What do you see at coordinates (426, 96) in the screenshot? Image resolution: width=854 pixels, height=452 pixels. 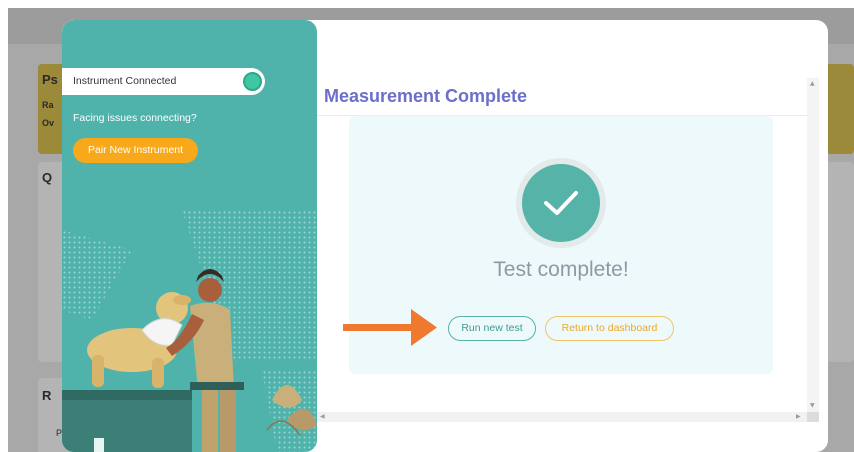 I see `page-title: Measurement Complete` at bounding box center [426, 96].